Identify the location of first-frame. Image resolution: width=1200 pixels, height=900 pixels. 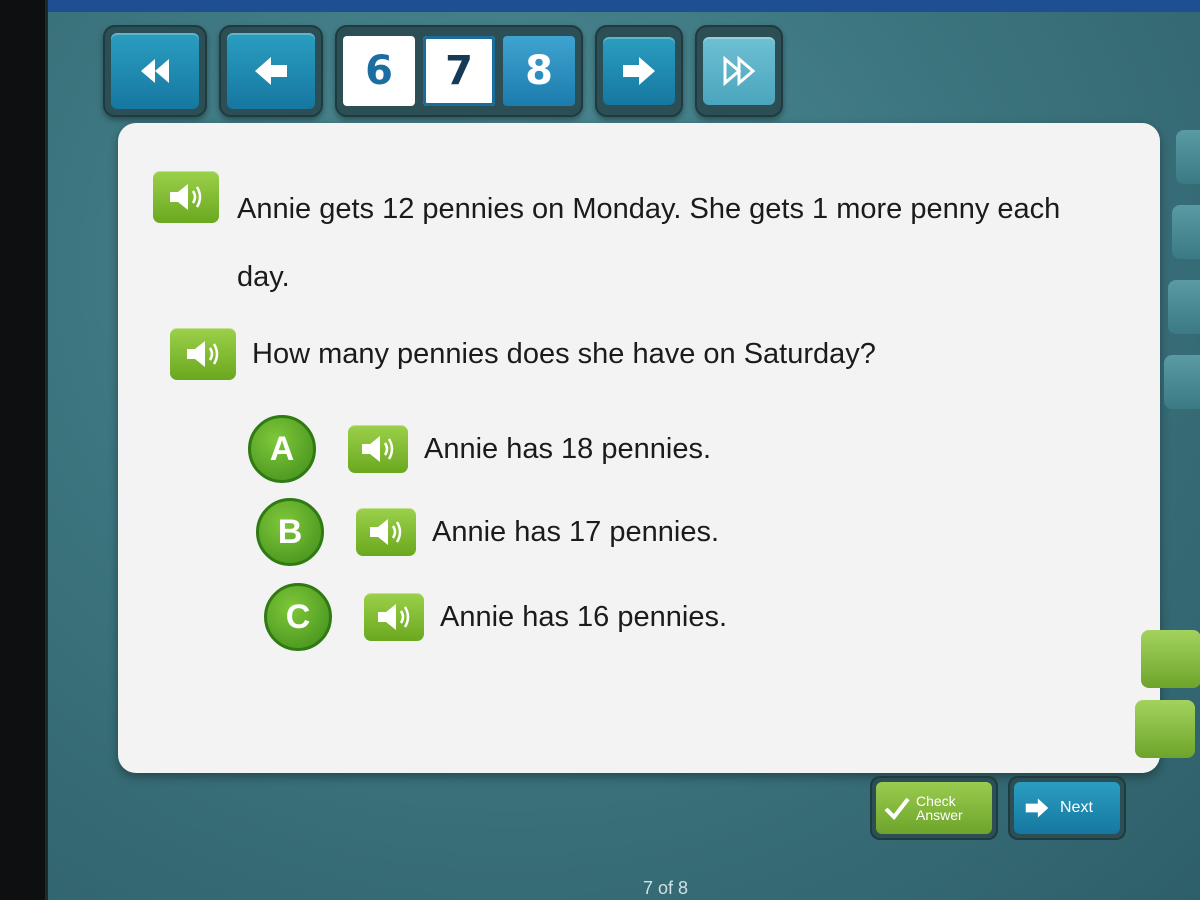
(155, 71).